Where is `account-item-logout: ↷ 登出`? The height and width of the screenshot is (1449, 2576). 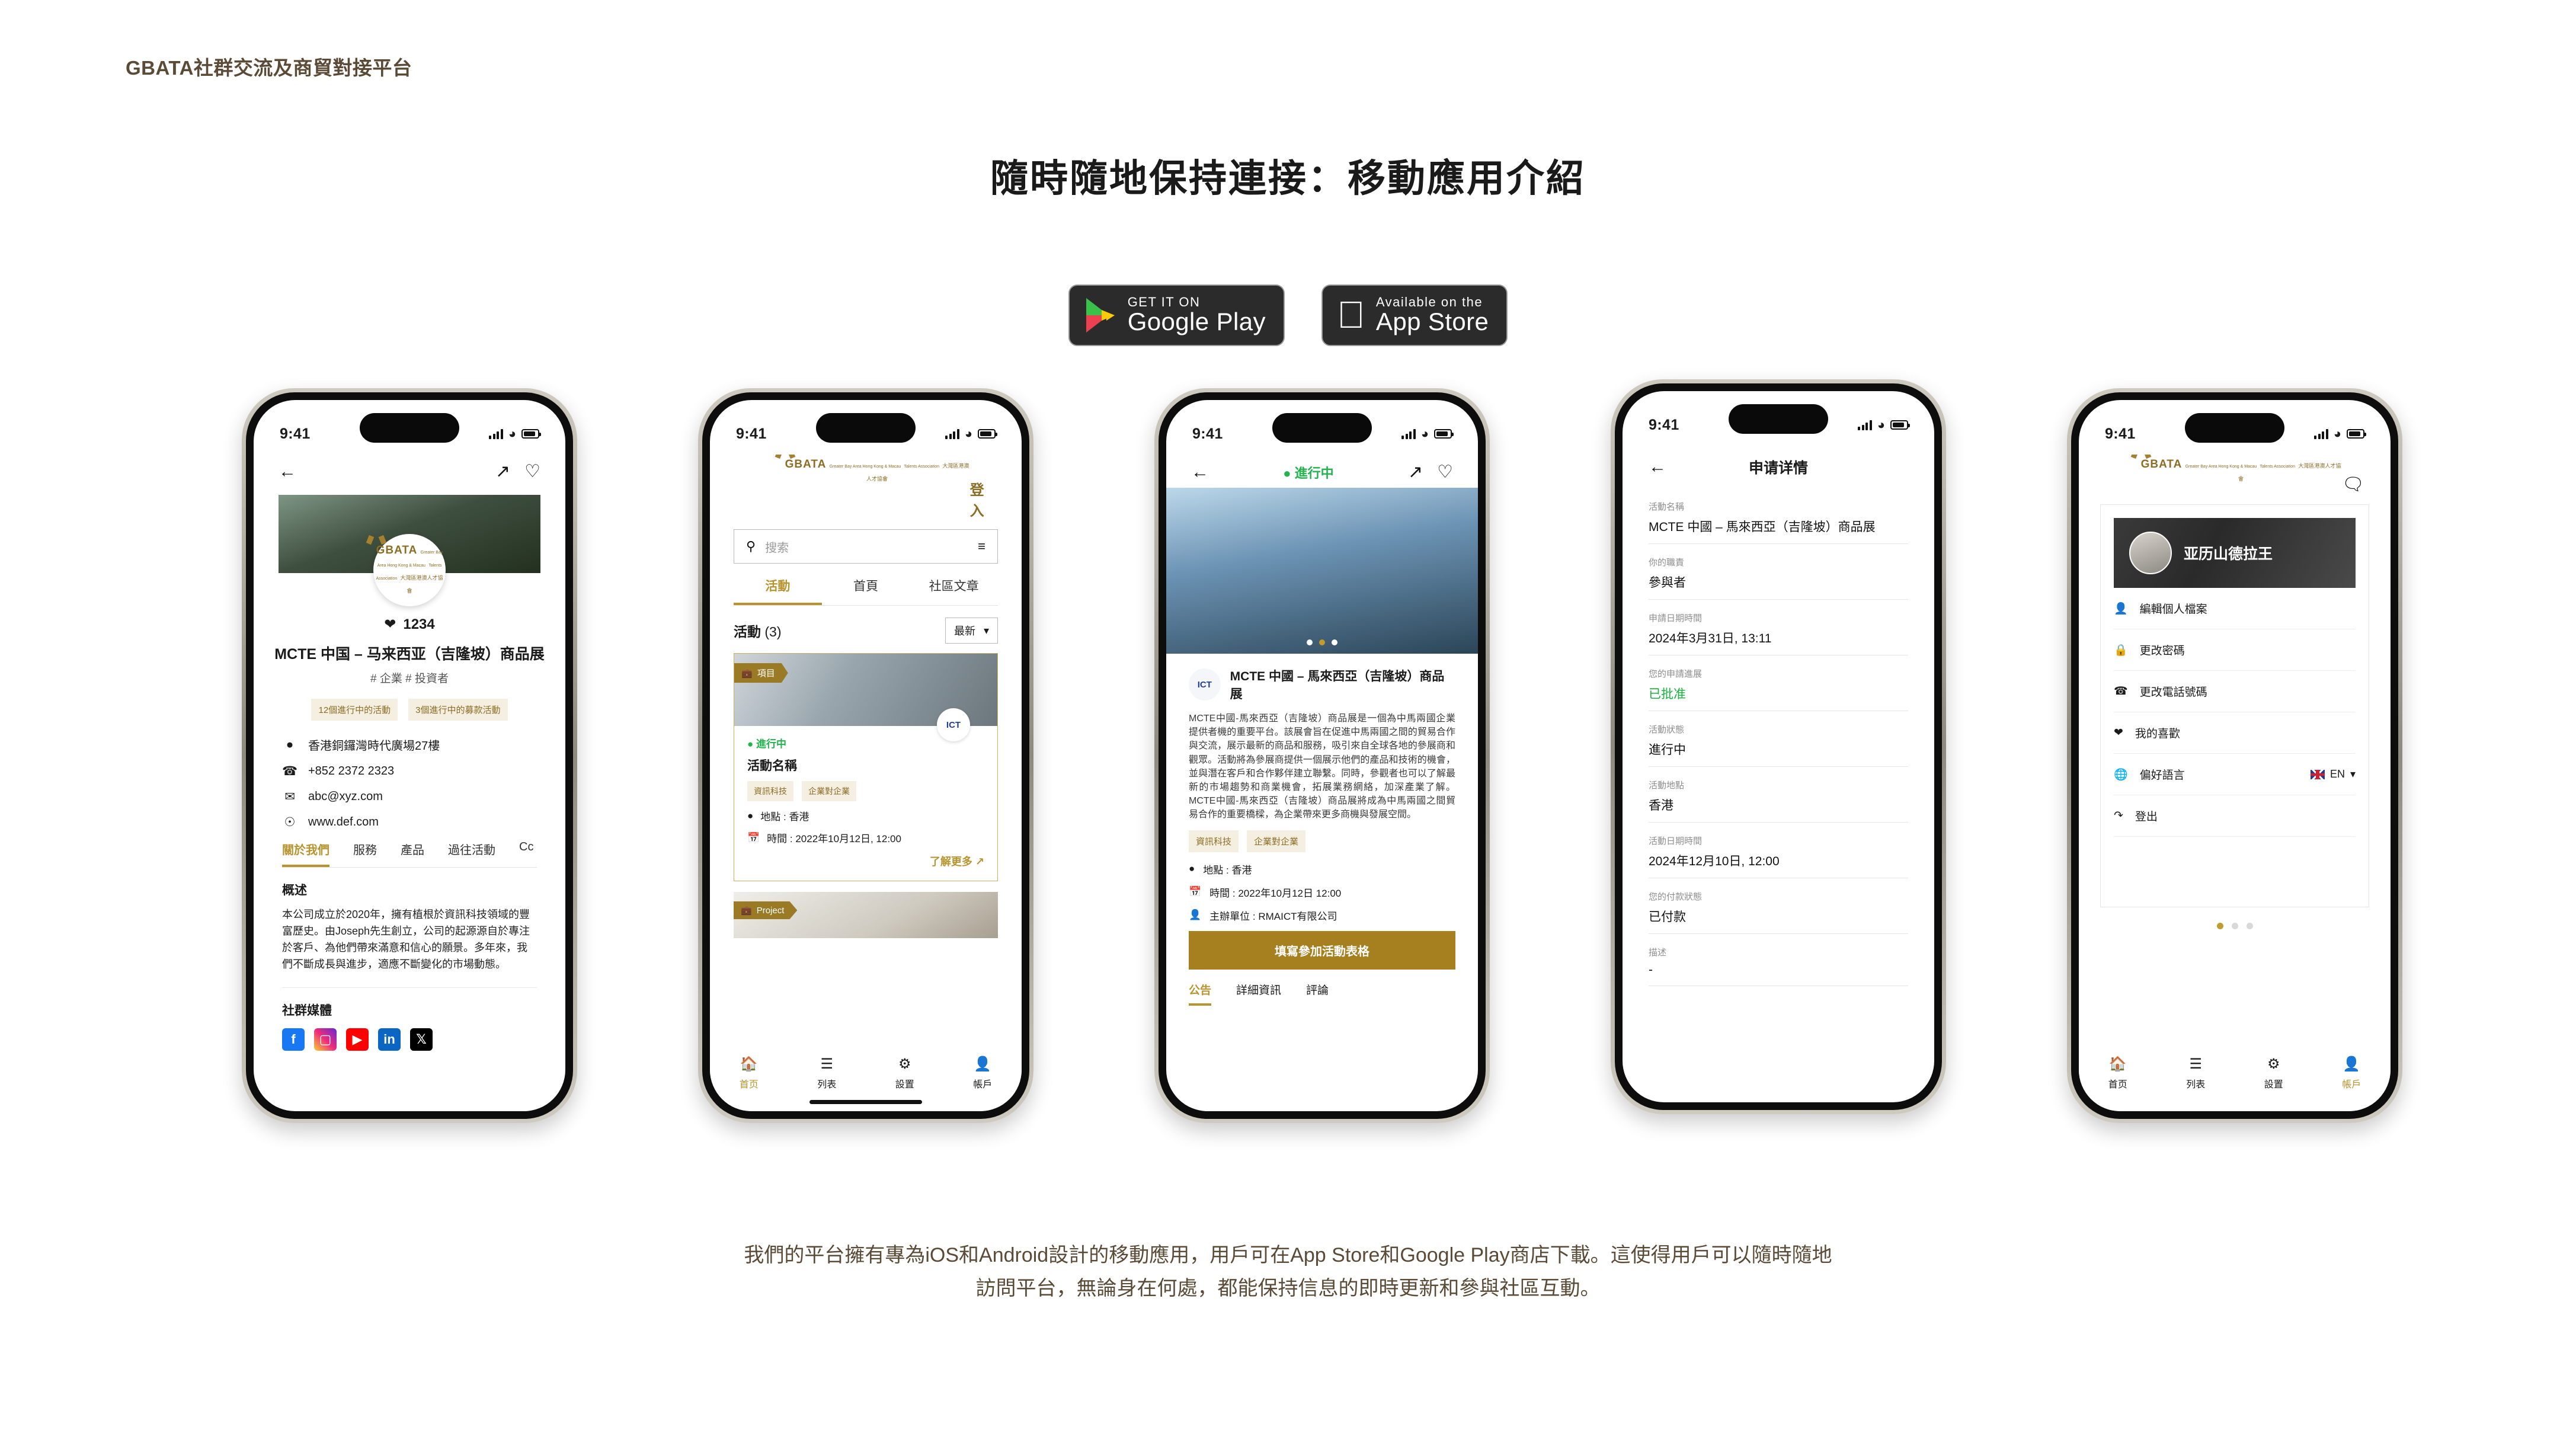 account-item-logout: ↷ 登出 is located at coordinates (2235, 816).